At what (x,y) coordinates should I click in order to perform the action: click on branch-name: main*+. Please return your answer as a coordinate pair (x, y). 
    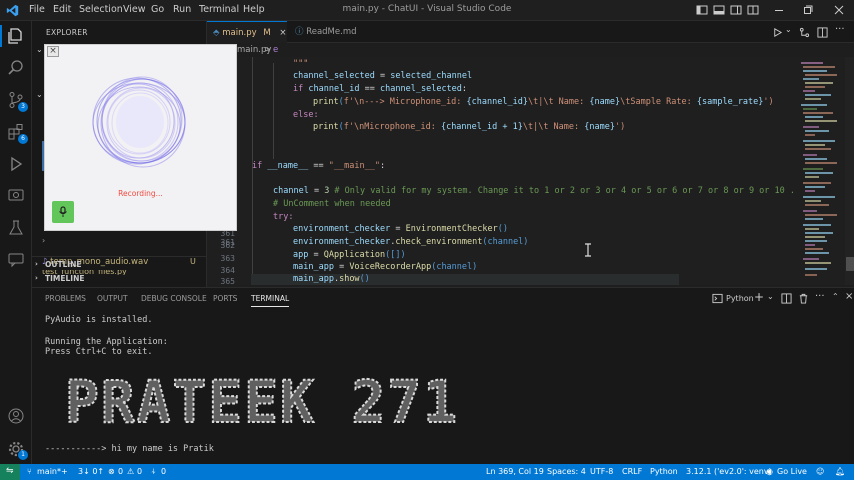
    Looking at the image, I should click on (52, 471).